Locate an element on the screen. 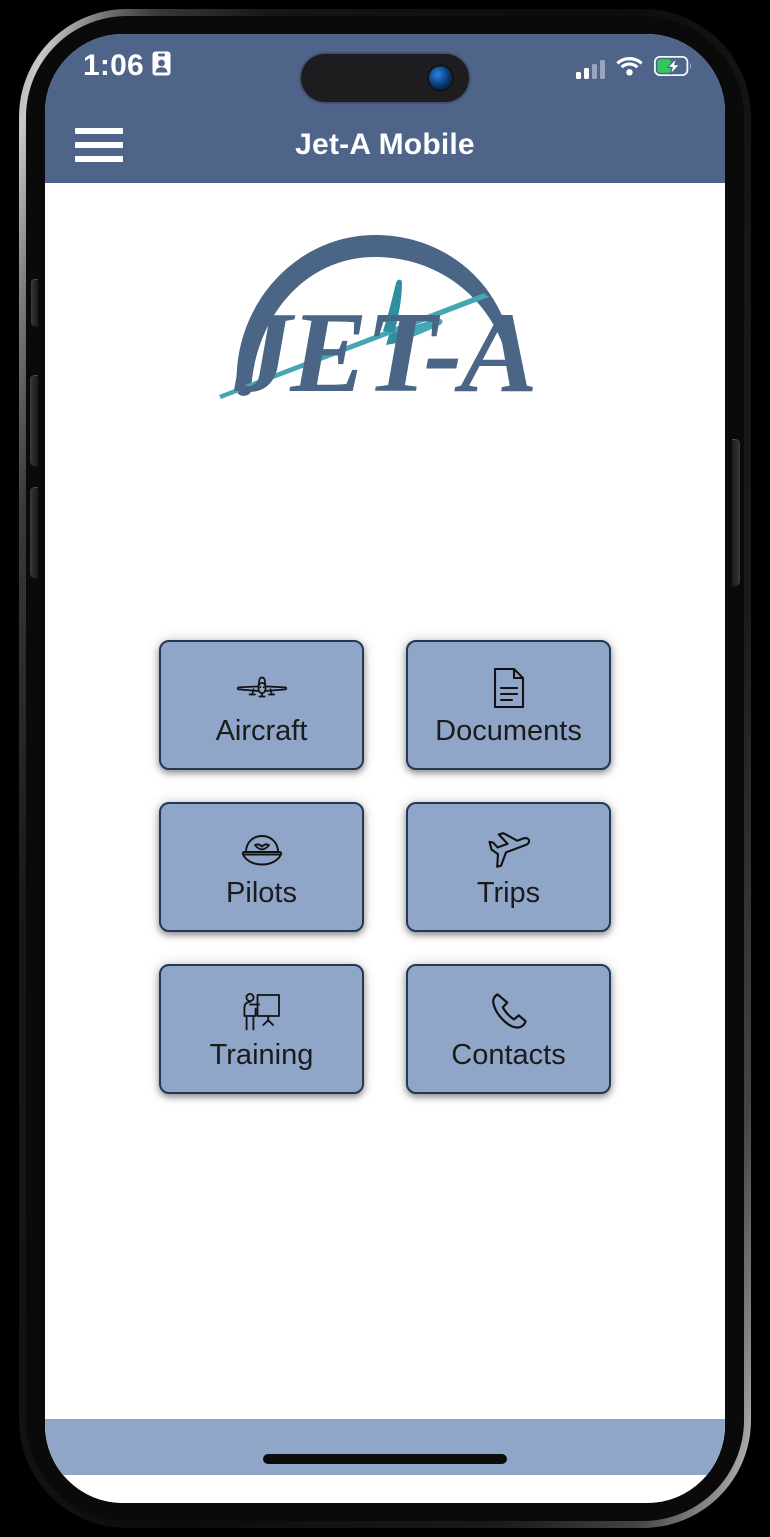  menu-tile-label: Documents is located at coordinates (508, 730).